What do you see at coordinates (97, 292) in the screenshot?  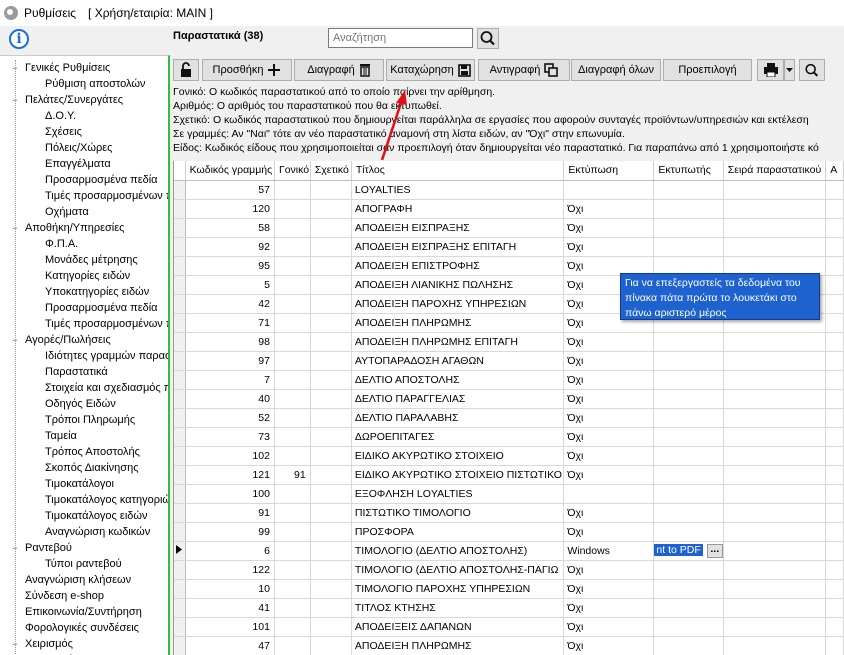 I see `tree-item: Υποκατηγορίες ειδών` at bounding box center [97, 292].